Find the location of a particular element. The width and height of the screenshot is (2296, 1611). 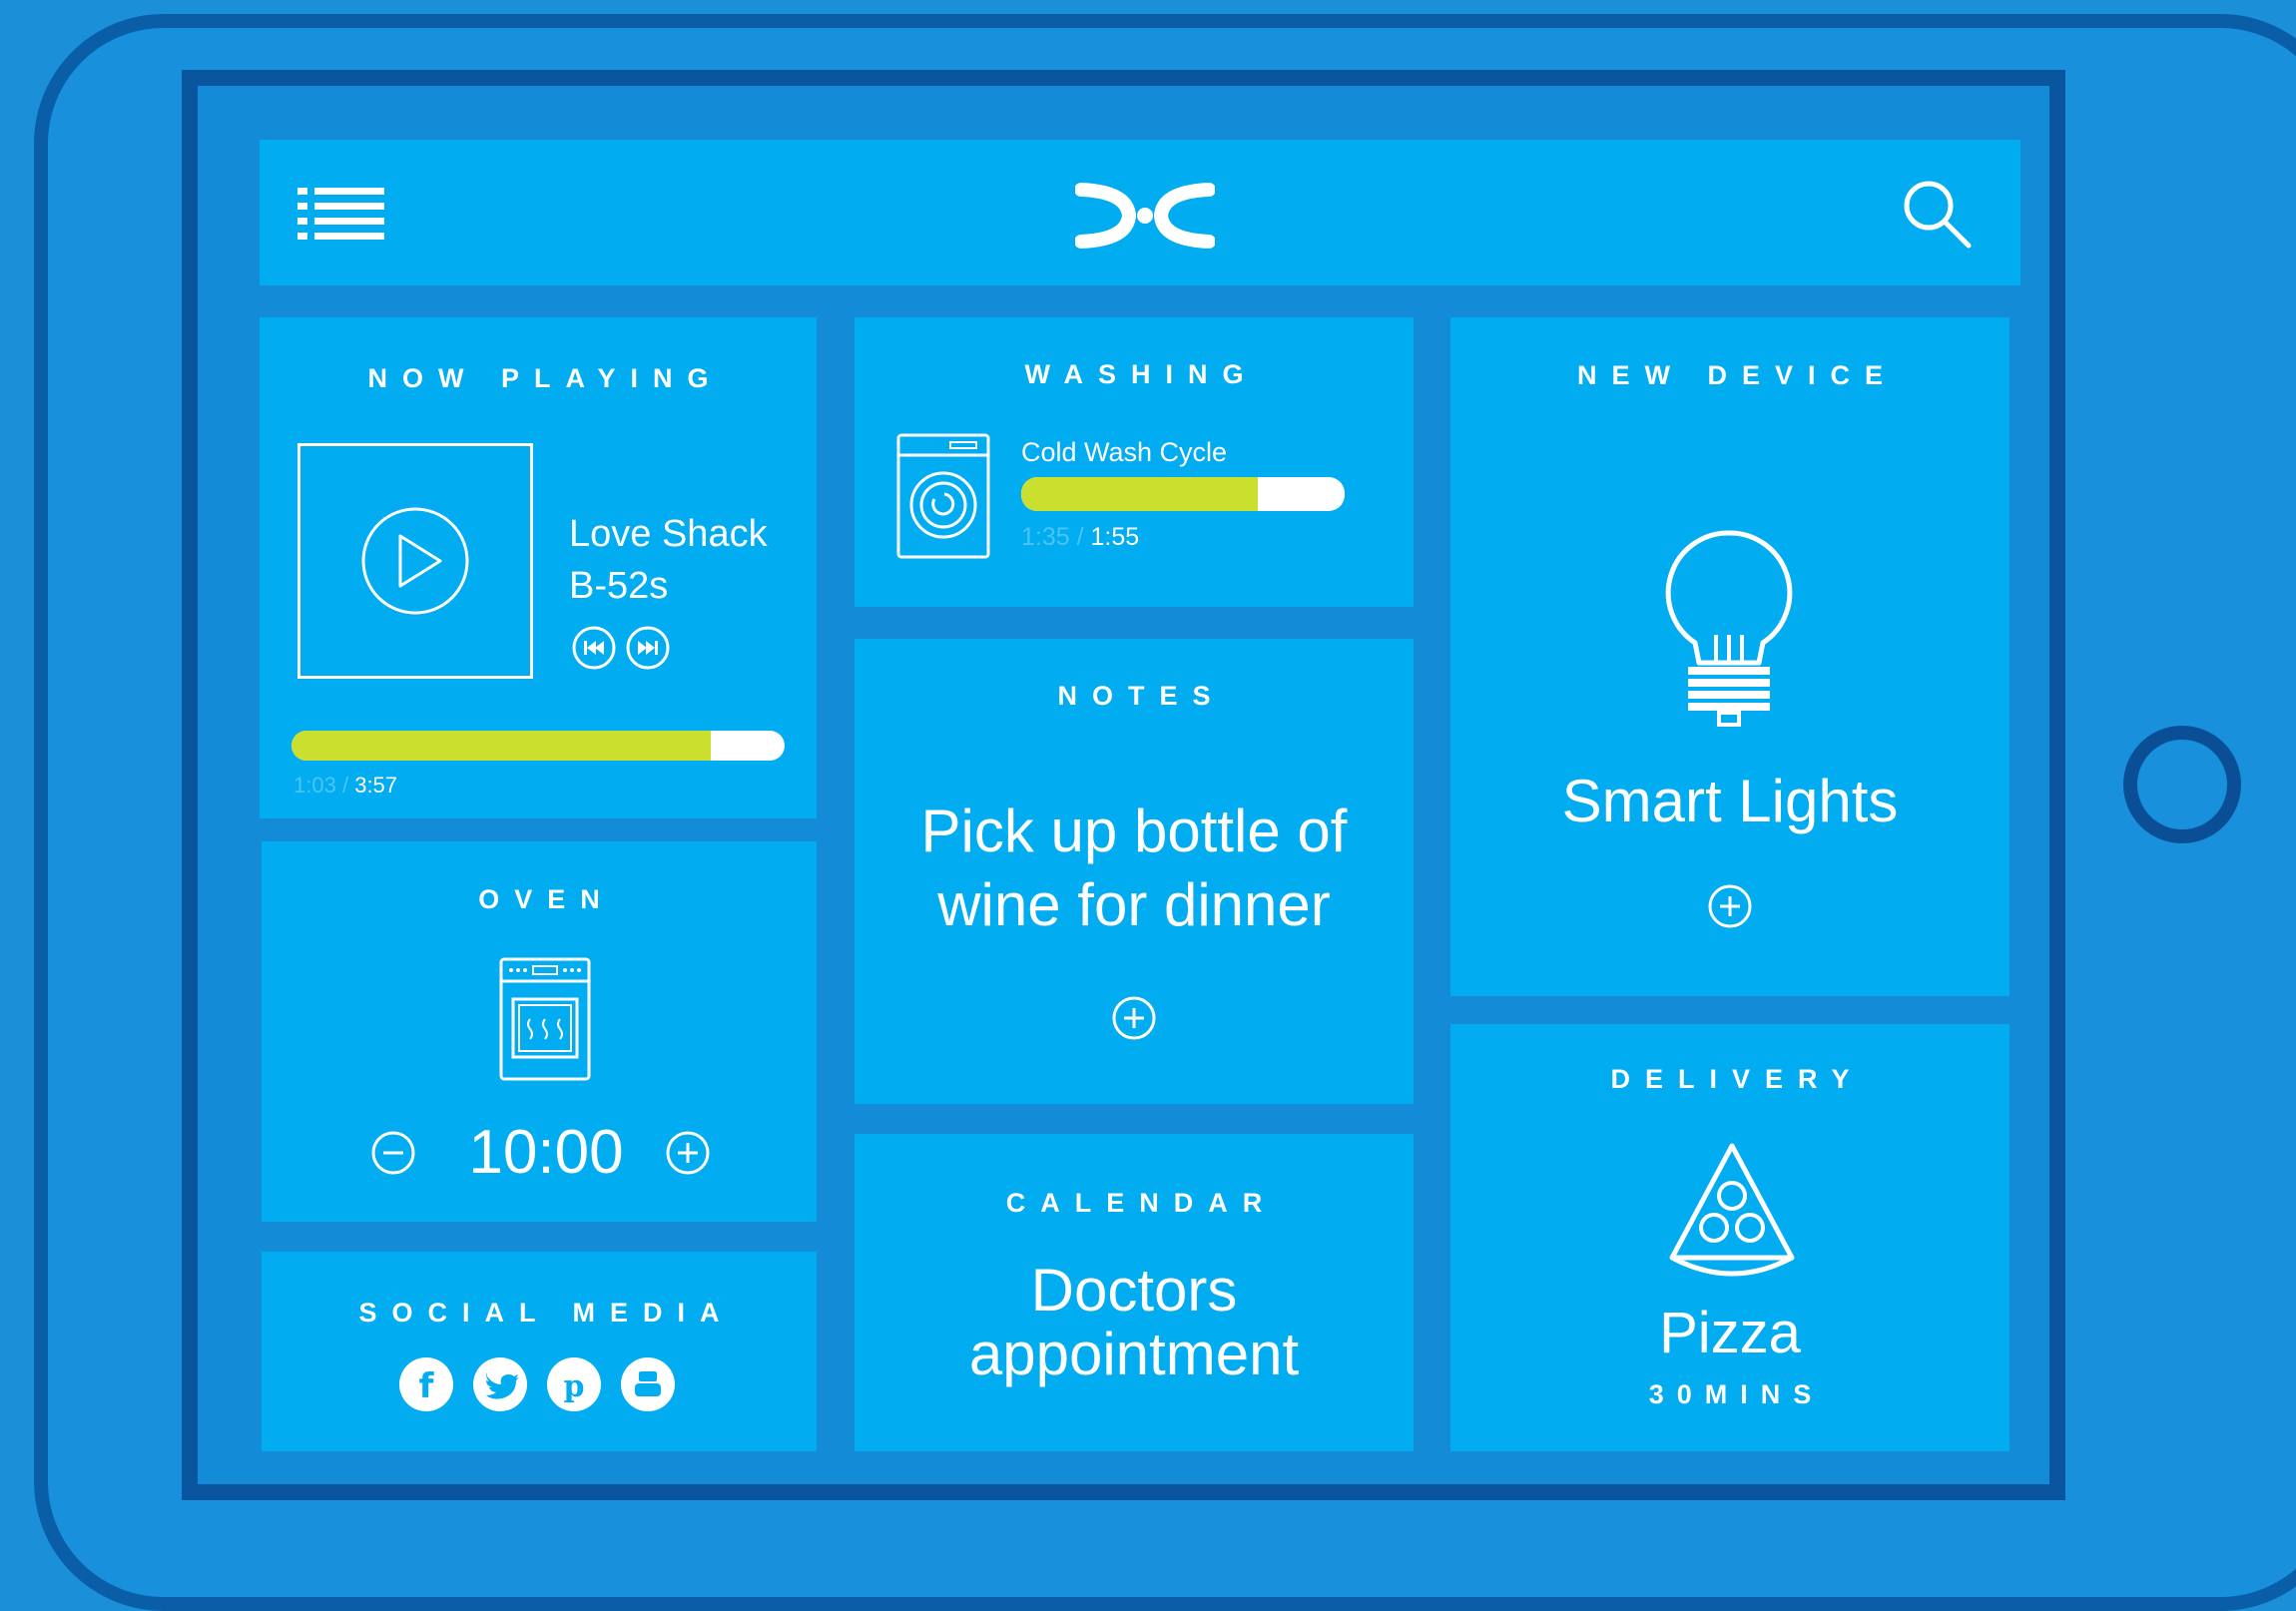

previous-track-icon is located at coordinates (594, 648).